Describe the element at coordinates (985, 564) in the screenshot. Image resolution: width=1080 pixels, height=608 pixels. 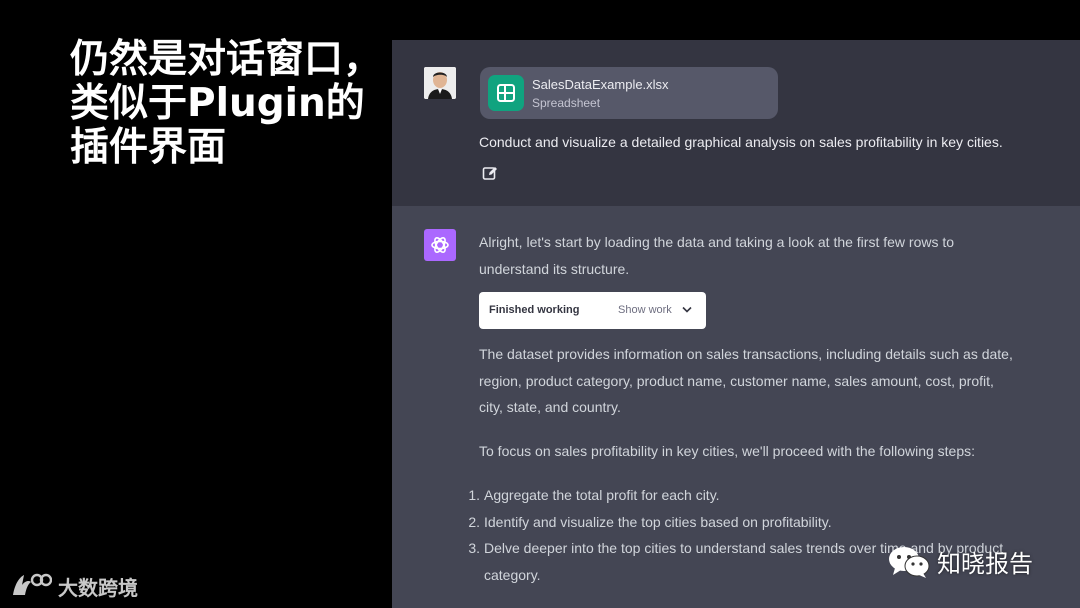
I see `wechat-account-name: 知晓报告` at that location.